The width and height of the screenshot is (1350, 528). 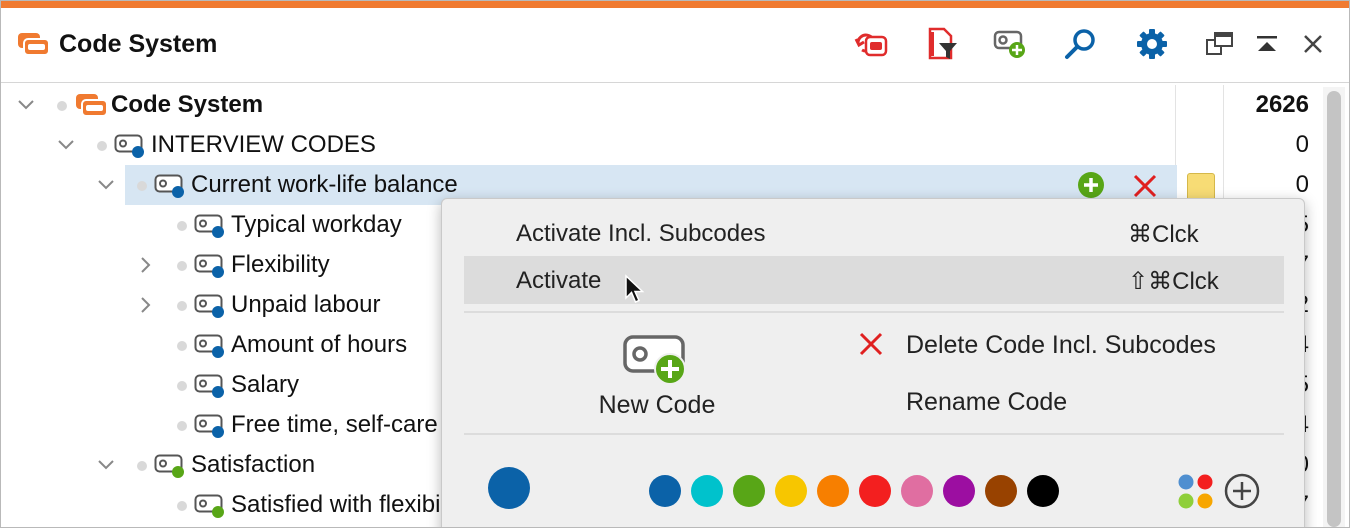 I want to click on vertical-scrollbar, so click(x=1334, y=307).